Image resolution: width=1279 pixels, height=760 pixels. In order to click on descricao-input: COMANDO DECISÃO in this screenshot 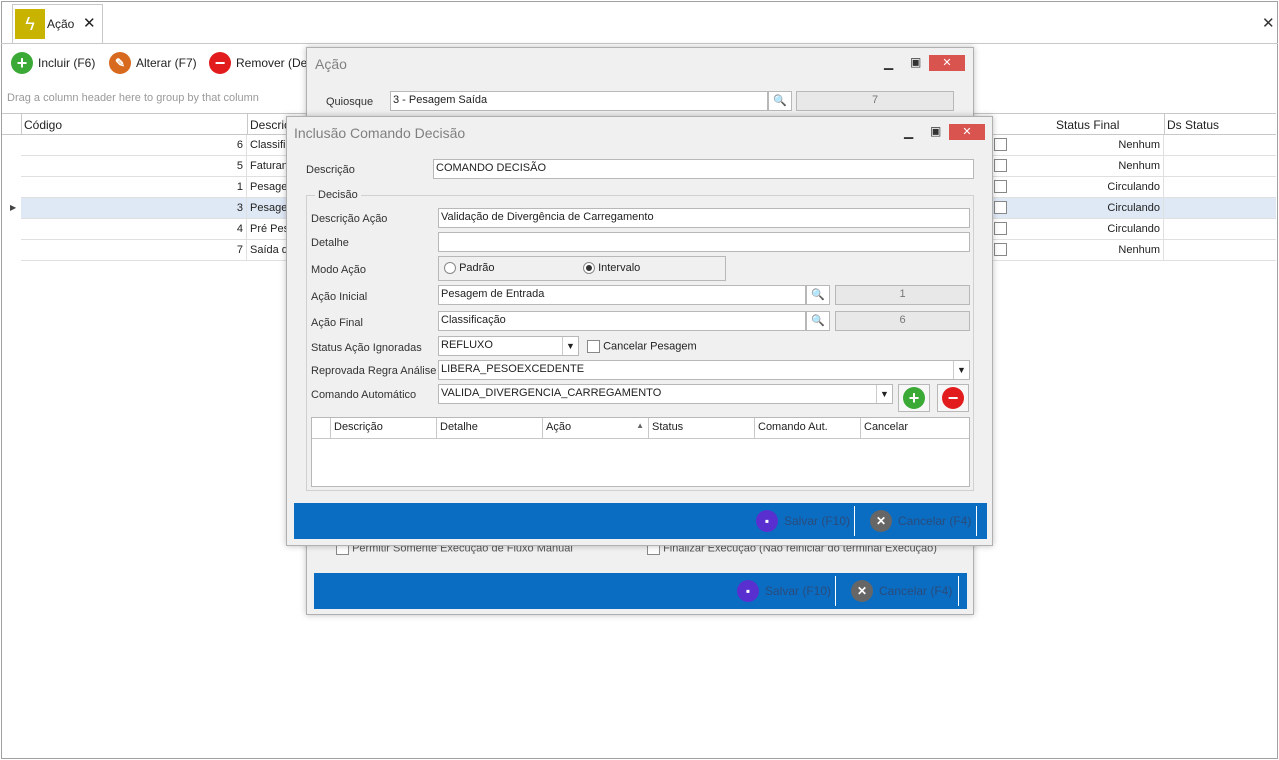, I will do `click(703, 169)`.